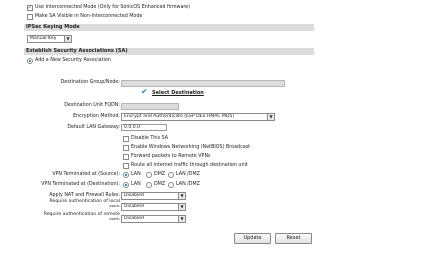 Image resolution: width=445 pixels, height=268 pixels. Describe the element at coordinates (153, 219) in the screenshot. I see `auth-remote-select: Disabled ▼` at that location.